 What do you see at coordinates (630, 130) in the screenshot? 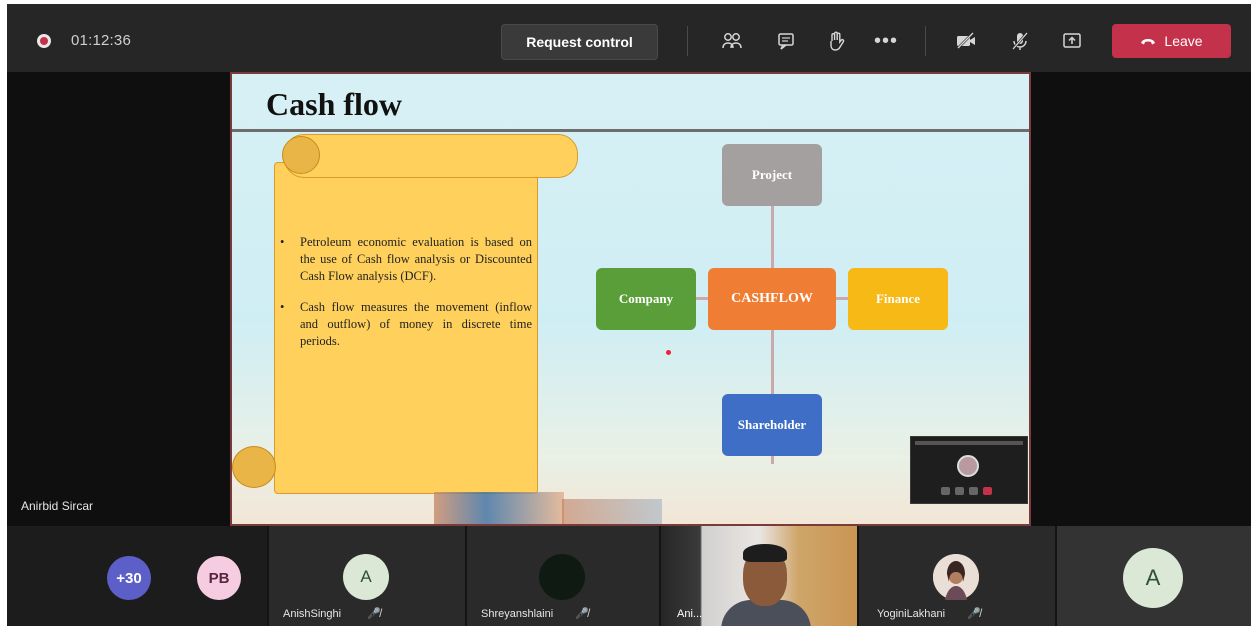
I see `title-divider` at bounding box center [630, 130].